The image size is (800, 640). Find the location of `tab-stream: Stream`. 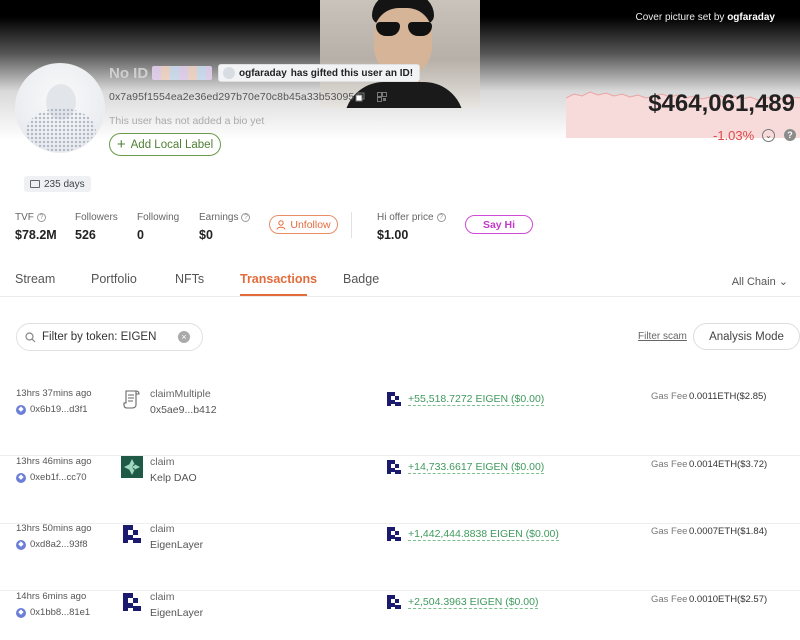

tab-stream: Stream is located at coordinates (35, 279).